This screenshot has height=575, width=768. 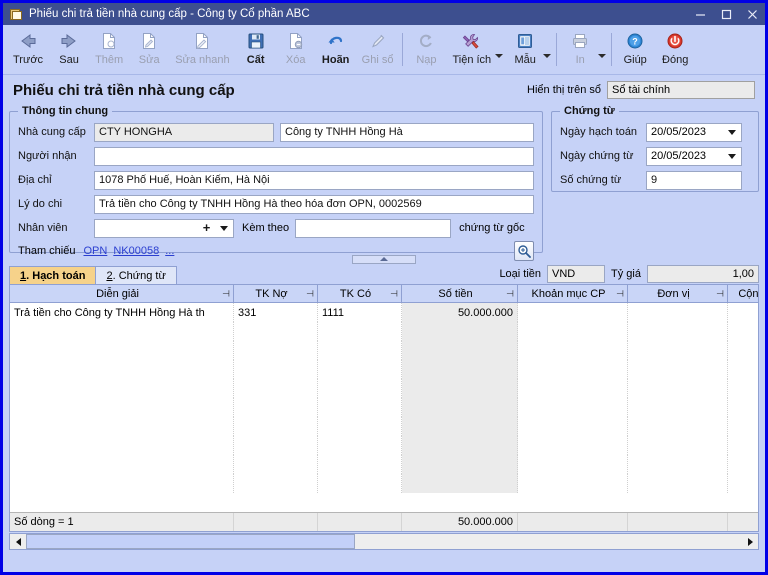 What do you see at coordinates (675, 50) in the screenshot?
I see `toolbar-button-dong: Đóng` at bounding box center [675, 50].